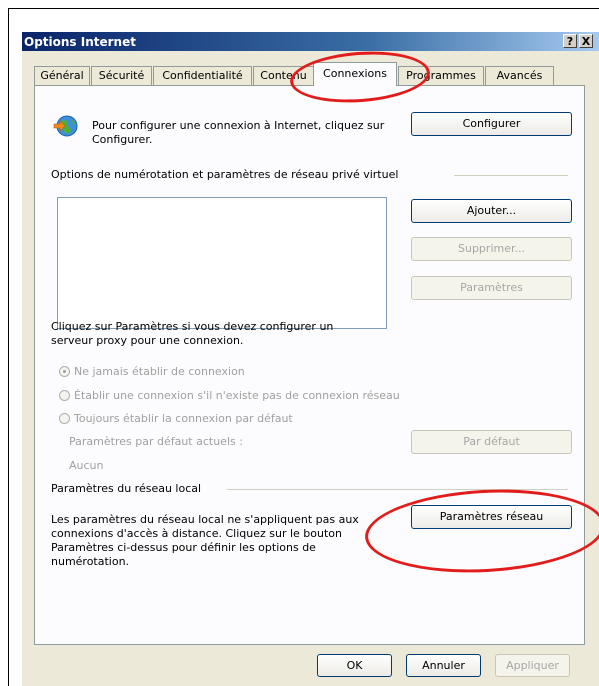 This screenshot has height=686, width=599. What do you see at coordinates (64, 418) in the screenshot?
I see `radio-always-dial` at bounding box center [64, 418].